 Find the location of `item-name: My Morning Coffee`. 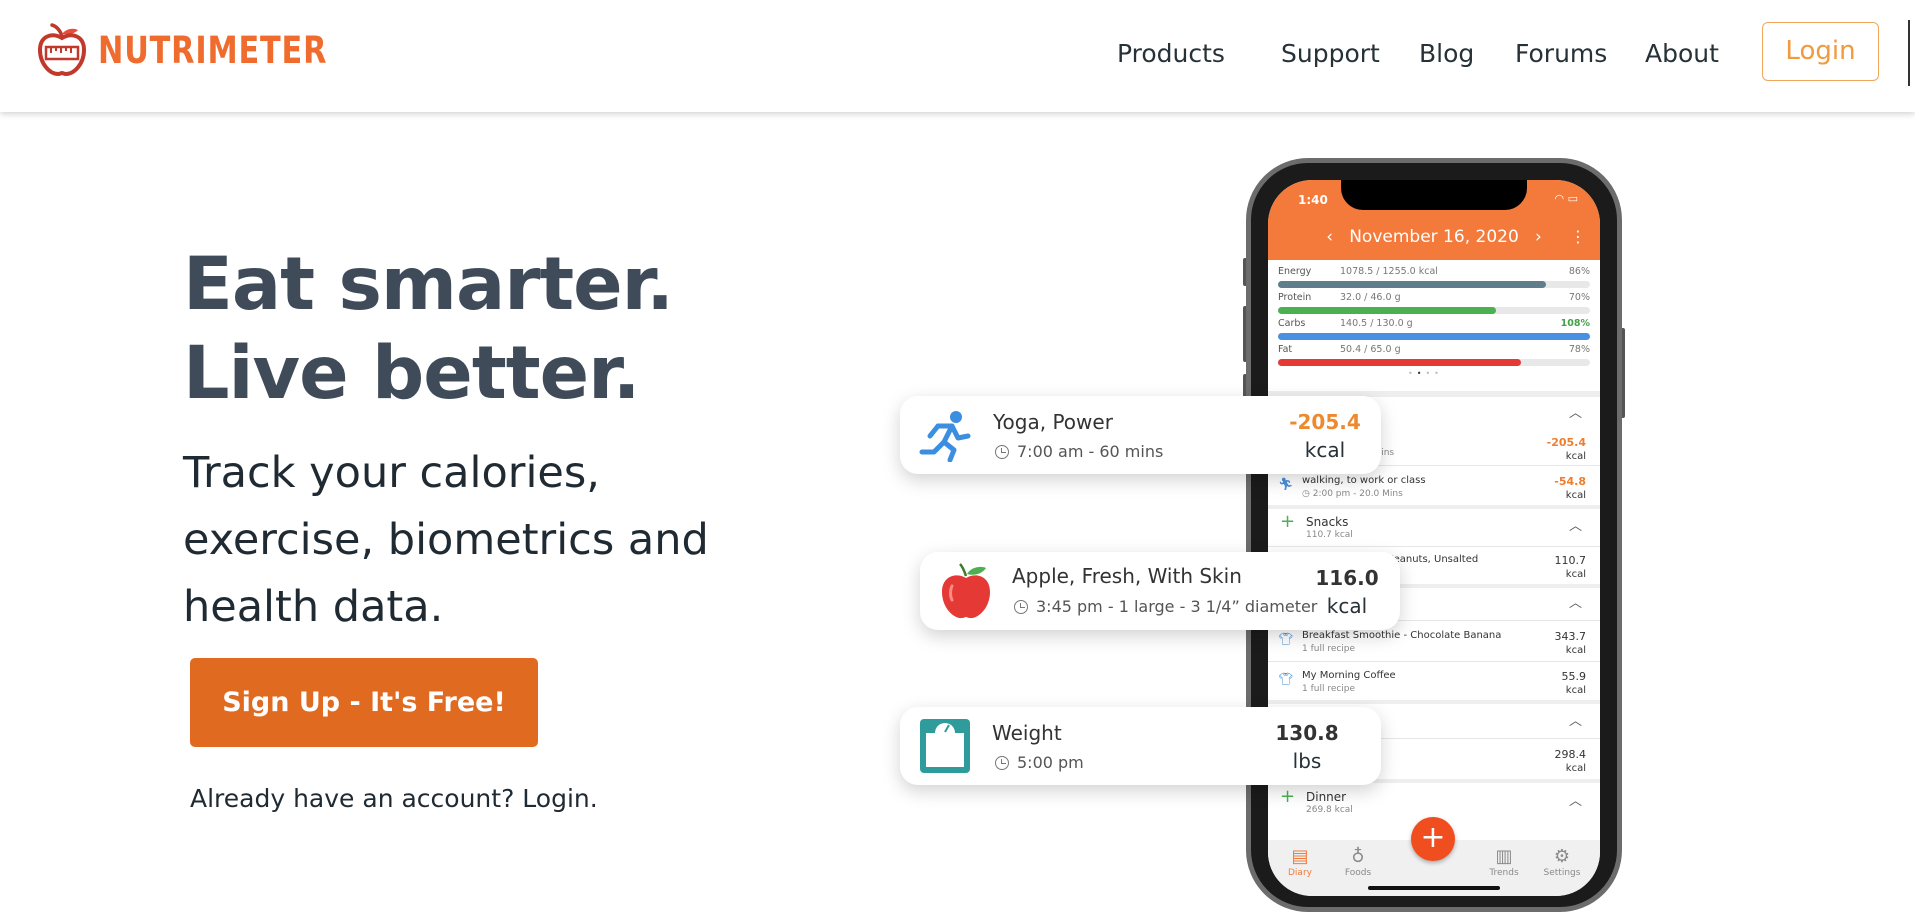

item-name: My Morning Coffee is located at coordinates (1349, 675).